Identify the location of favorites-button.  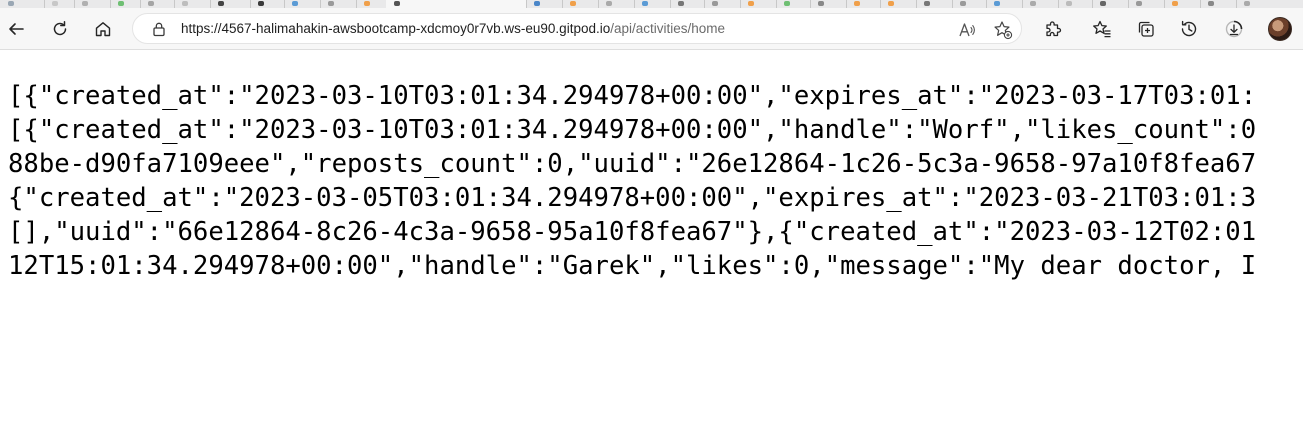
(1102, 29).